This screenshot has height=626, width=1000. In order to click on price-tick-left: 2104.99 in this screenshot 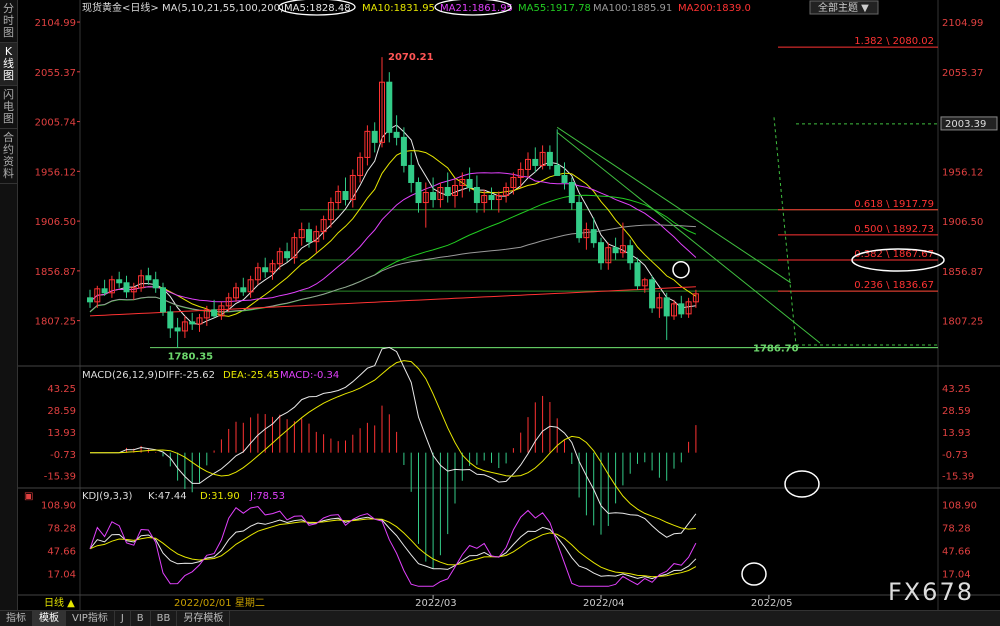, I will do `click(55, 23)`.